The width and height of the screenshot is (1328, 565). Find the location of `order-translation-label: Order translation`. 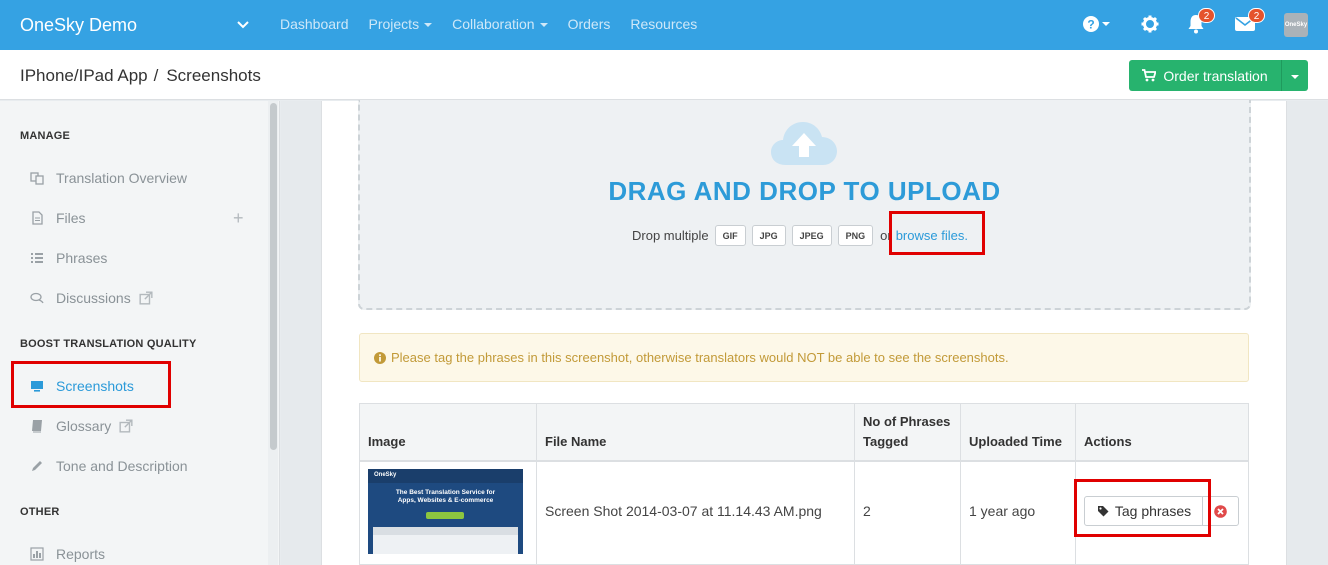

order-translation-label: Order translation is located at coordinates (1215, 75).